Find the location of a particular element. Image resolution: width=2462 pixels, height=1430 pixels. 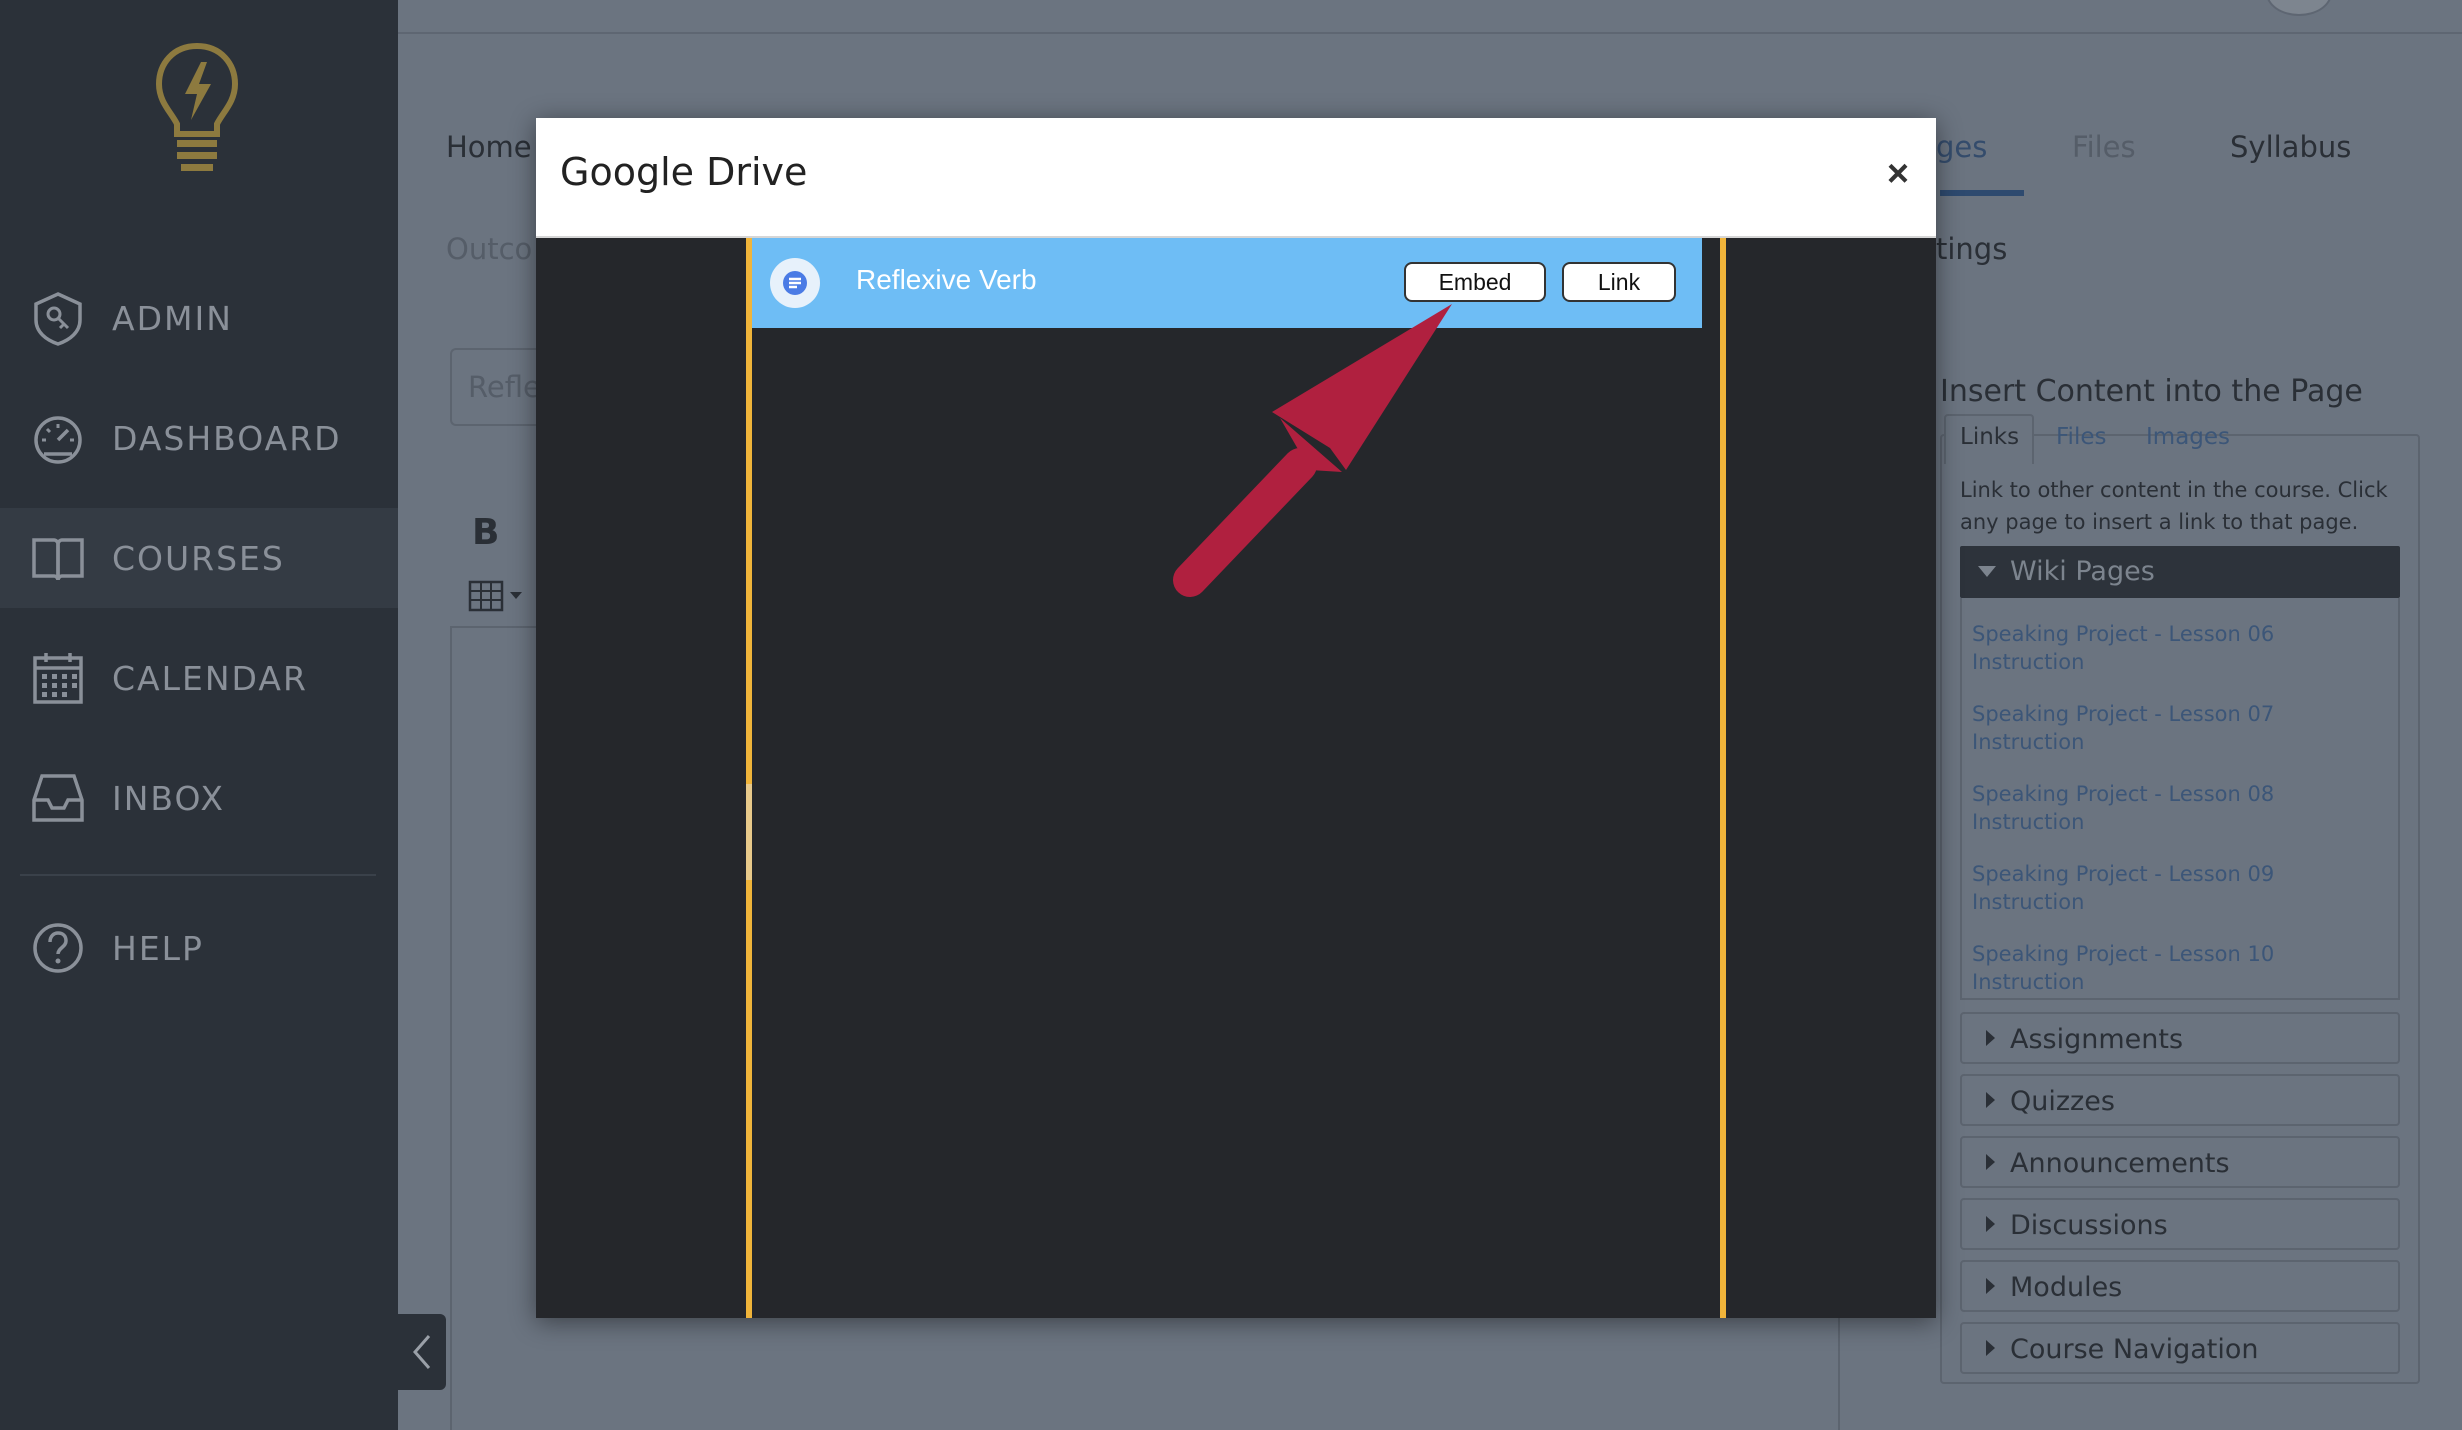

course-nav-outcomes: Outco is located at coordinates (489, 249).